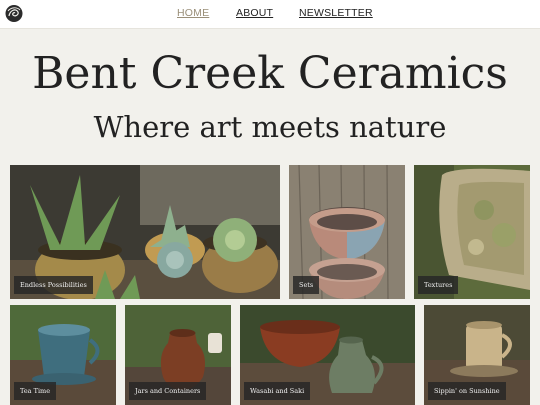 This screenshot has height=405, width=540. Describe the element at coordinates (168, 391) in the screenshot. I see `tile-caption: Jars and Containers` at that location.